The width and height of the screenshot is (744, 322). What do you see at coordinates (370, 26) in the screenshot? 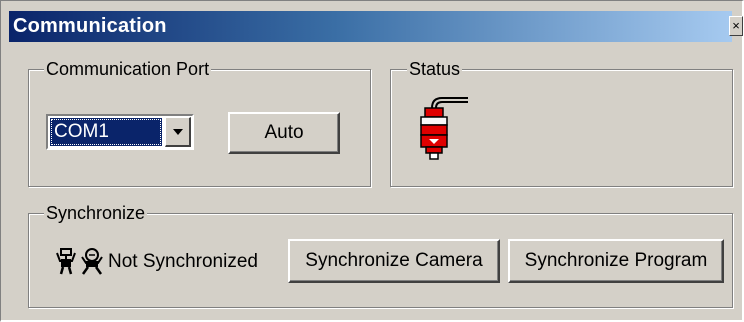
I see `title-bar: Communication` at bounding box center [370, 26].